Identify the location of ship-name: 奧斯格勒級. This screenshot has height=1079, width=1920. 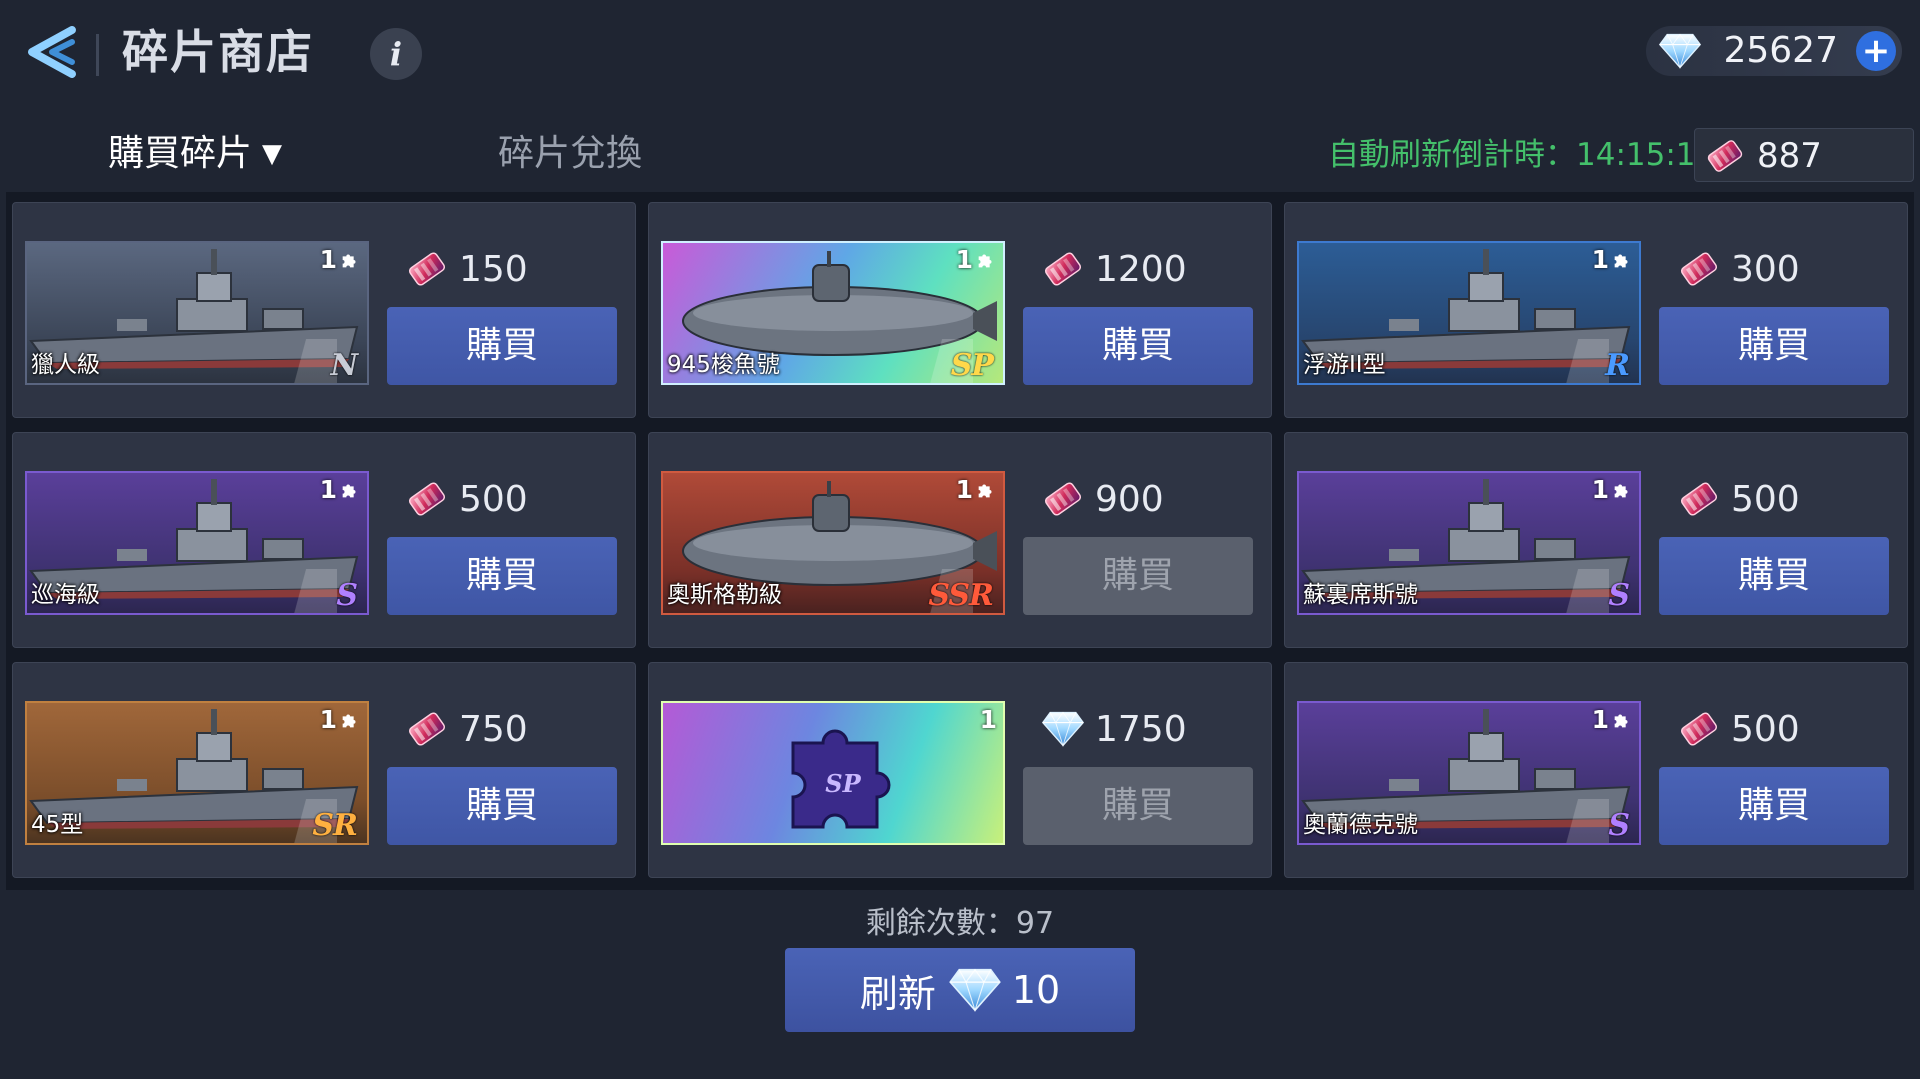
(724, 595).